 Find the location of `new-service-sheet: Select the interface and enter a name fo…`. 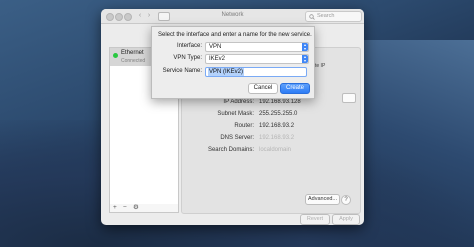

new-service-sheet: Select the interface and enter a name fo… is located at coordinates (233, 62).